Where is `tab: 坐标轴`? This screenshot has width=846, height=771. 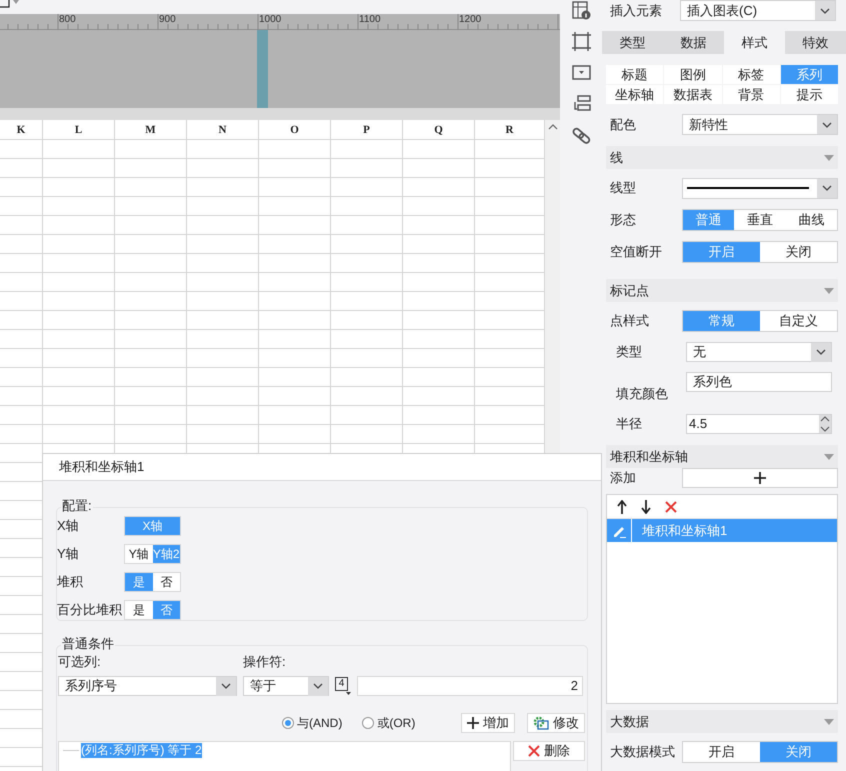
tab: 坐标轴 is located at coordinates (635, 94).